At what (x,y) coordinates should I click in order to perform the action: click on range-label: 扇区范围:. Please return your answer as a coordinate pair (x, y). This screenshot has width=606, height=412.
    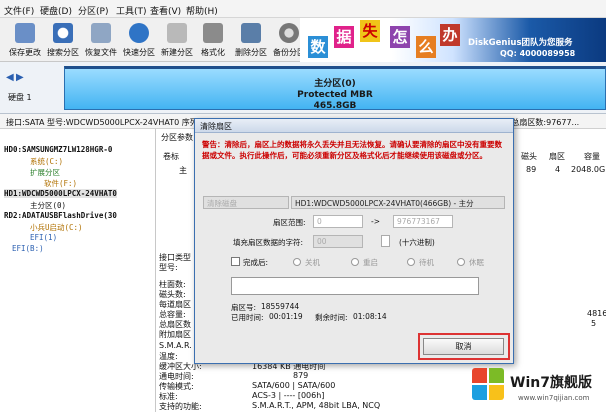
    Looking at the image, I should click on (289, 222).